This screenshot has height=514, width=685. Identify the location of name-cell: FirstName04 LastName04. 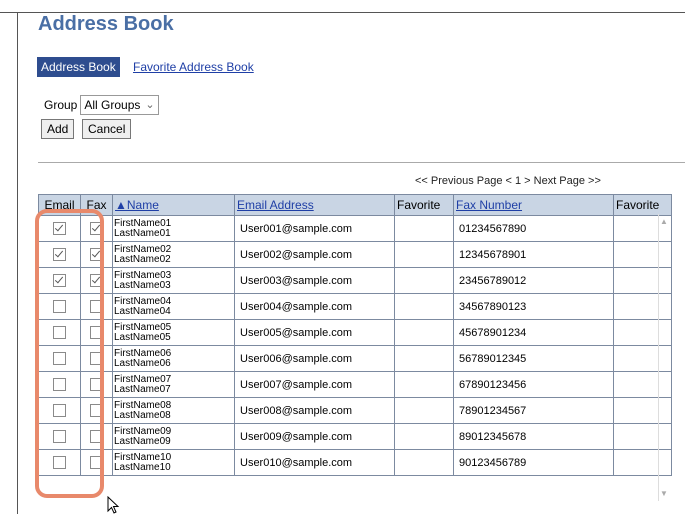
(173, 306).